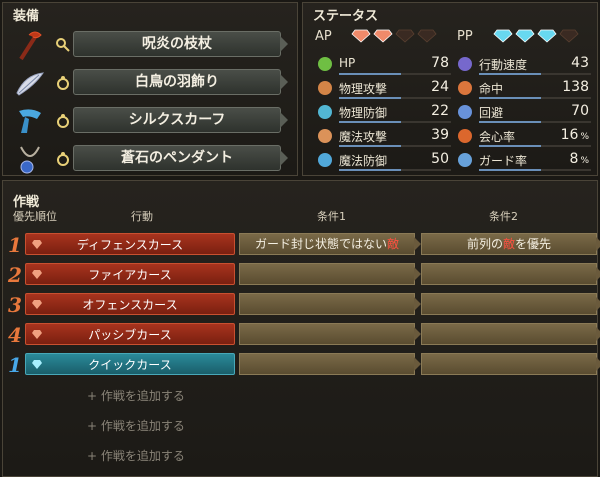  I want to click on guard-icon, so click(465, 160).